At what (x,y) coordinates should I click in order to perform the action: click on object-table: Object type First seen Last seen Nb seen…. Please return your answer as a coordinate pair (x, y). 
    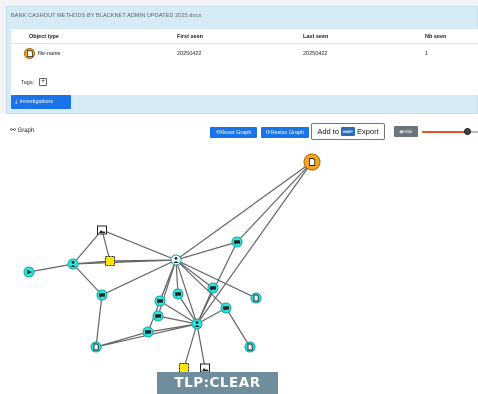
    Looking at the image, I should click on (244, 50).